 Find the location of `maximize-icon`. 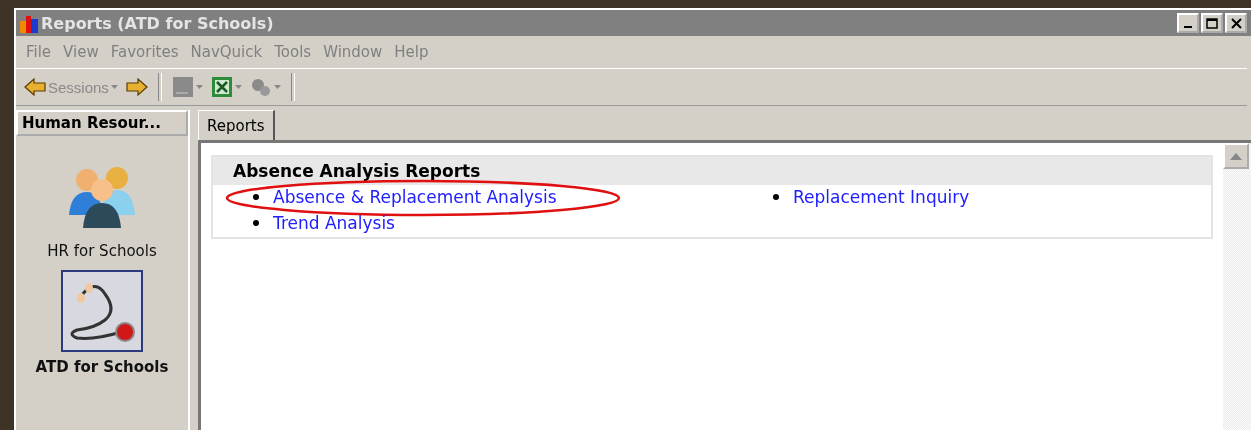

maximize-icon is located at coordinates (1212, 23).